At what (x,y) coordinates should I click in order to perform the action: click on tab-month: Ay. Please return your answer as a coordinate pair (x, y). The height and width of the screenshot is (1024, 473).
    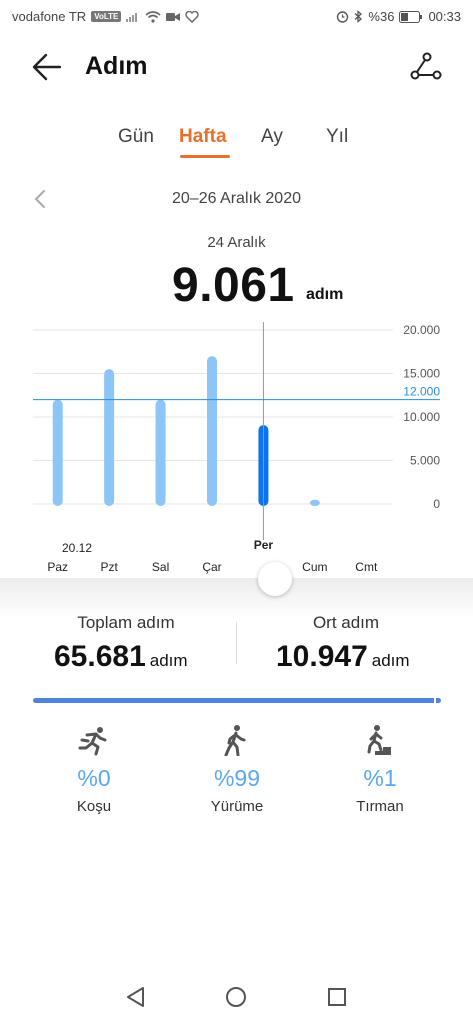
    Looking at the image, I should click on (272, 137).